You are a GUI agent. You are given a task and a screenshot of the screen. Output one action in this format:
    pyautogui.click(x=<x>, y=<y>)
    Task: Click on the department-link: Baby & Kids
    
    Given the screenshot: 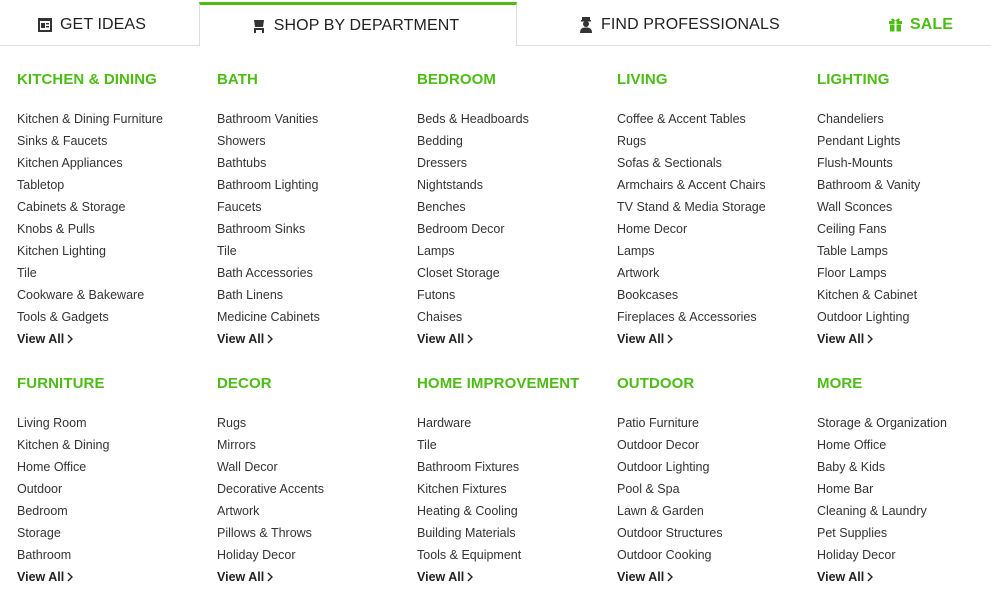 What is the action you would take?
    pyautogui.click(x=882, y=467)
    